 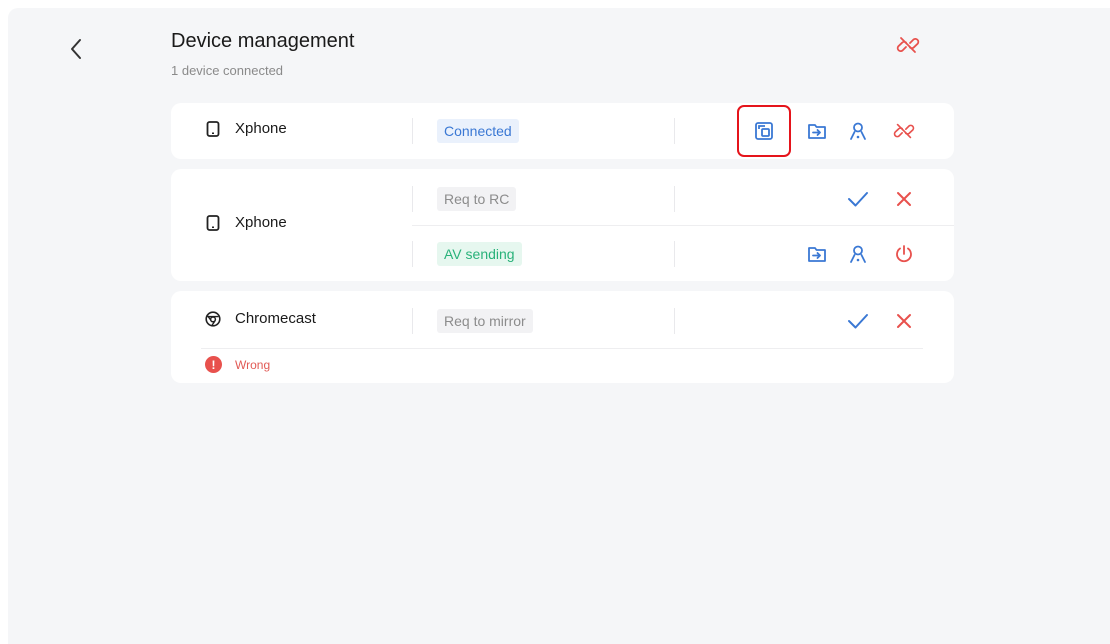 I want to click on status-badge: Connected, so click(x=478, y=131).